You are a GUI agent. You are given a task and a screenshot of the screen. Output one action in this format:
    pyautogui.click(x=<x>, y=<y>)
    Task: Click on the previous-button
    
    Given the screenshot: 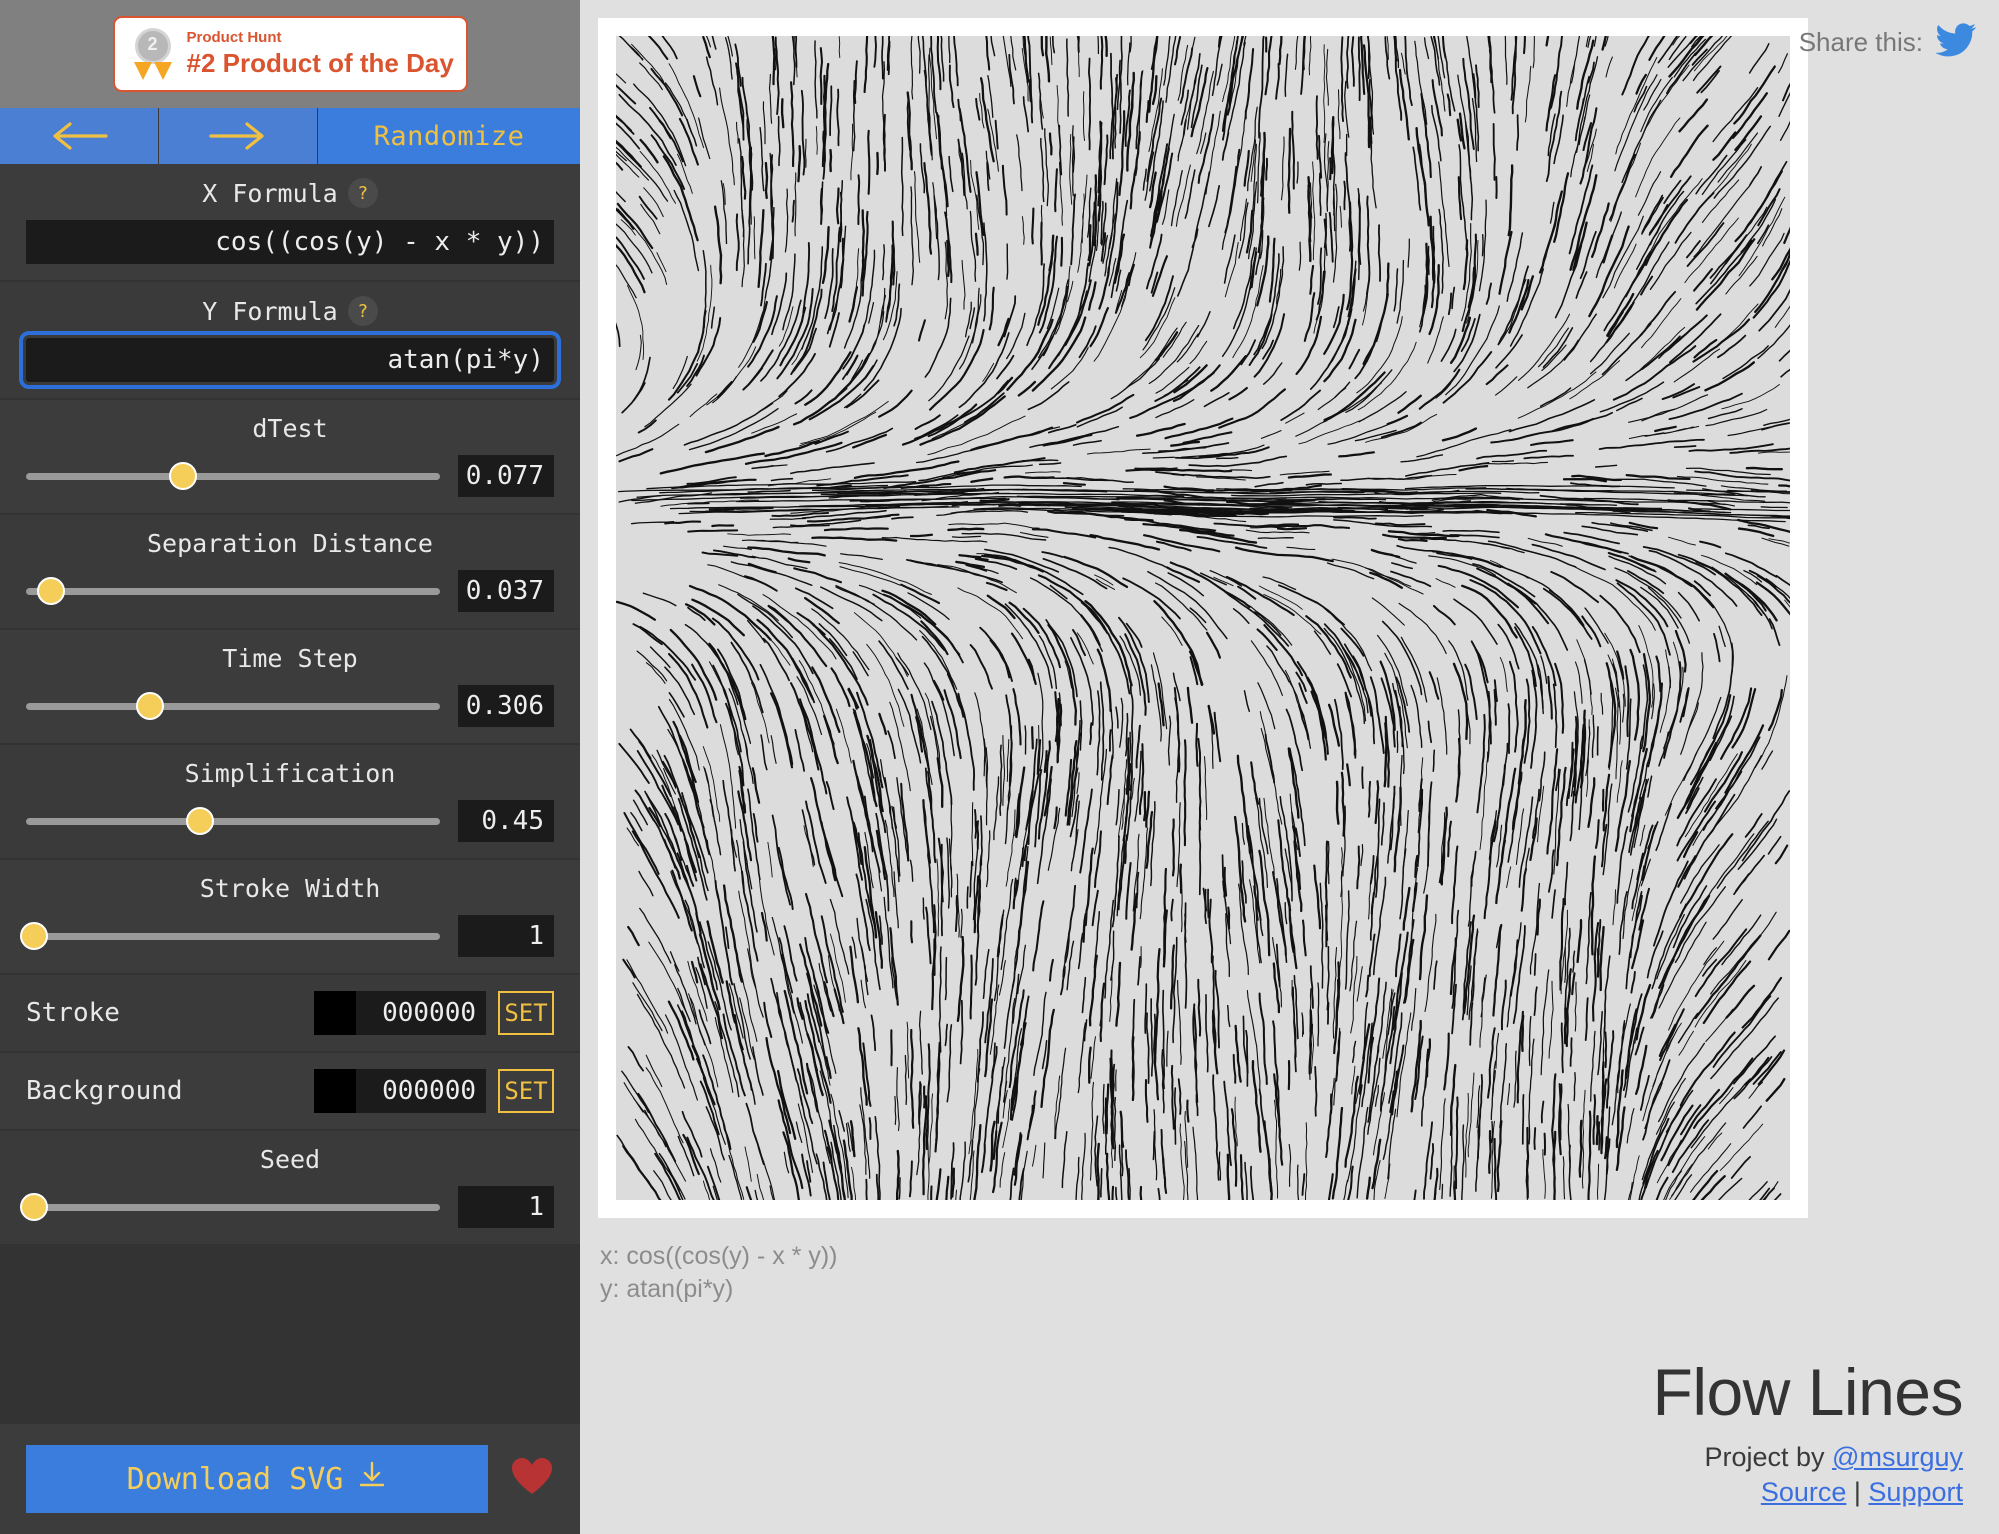 What is the action you would take?
    pyautogui.click(x=79, y=136)
    